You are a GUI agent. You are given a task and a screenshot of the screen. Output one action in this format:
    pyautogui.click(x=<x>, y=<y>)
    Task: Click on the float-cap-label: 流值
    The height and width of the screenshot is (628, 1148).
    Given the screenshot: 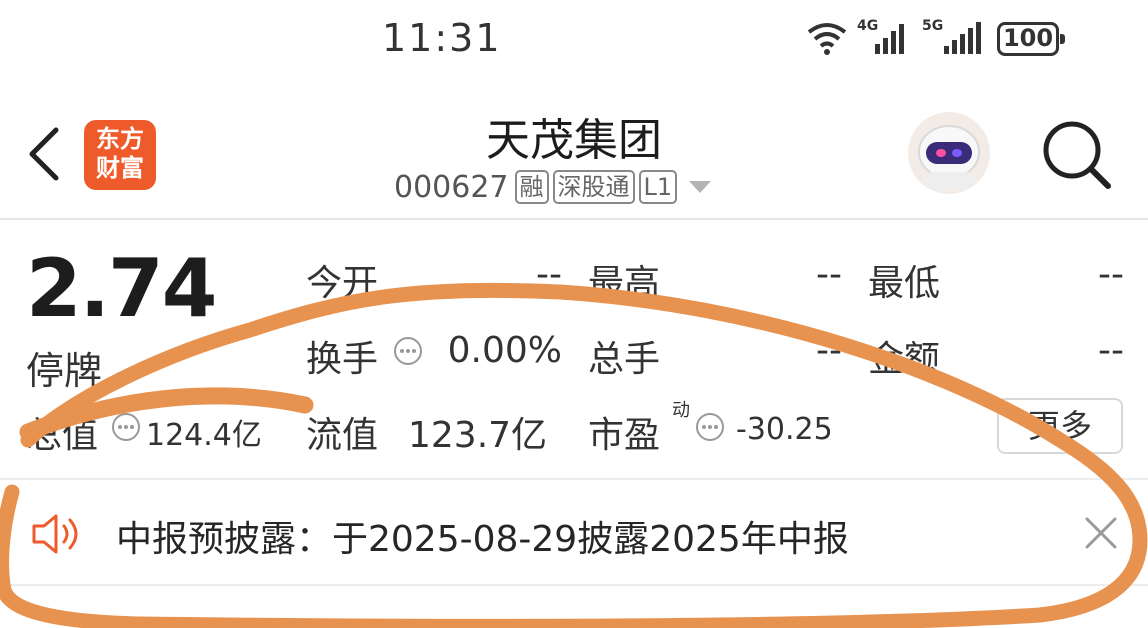 What is the action you would take?
    pyautogui.click(x=342, y=435)
    